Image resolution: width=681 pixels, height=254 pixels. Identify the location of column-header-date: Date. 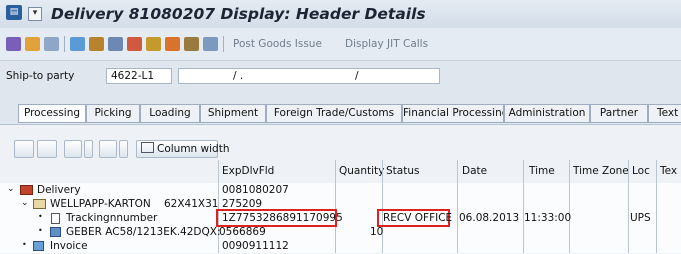
(474, 171).